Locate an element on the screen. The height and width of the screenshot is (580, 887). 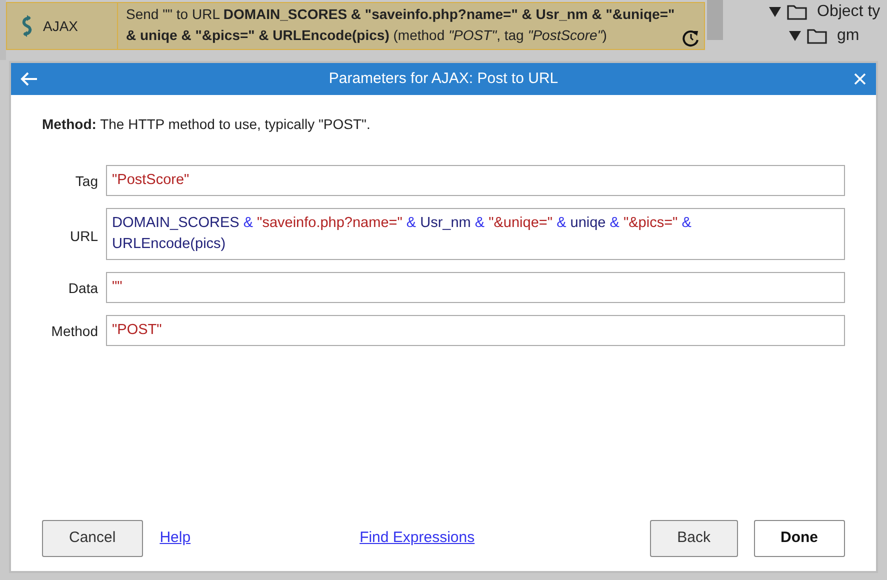
refresh-icon is located at coordinates (691, 38).